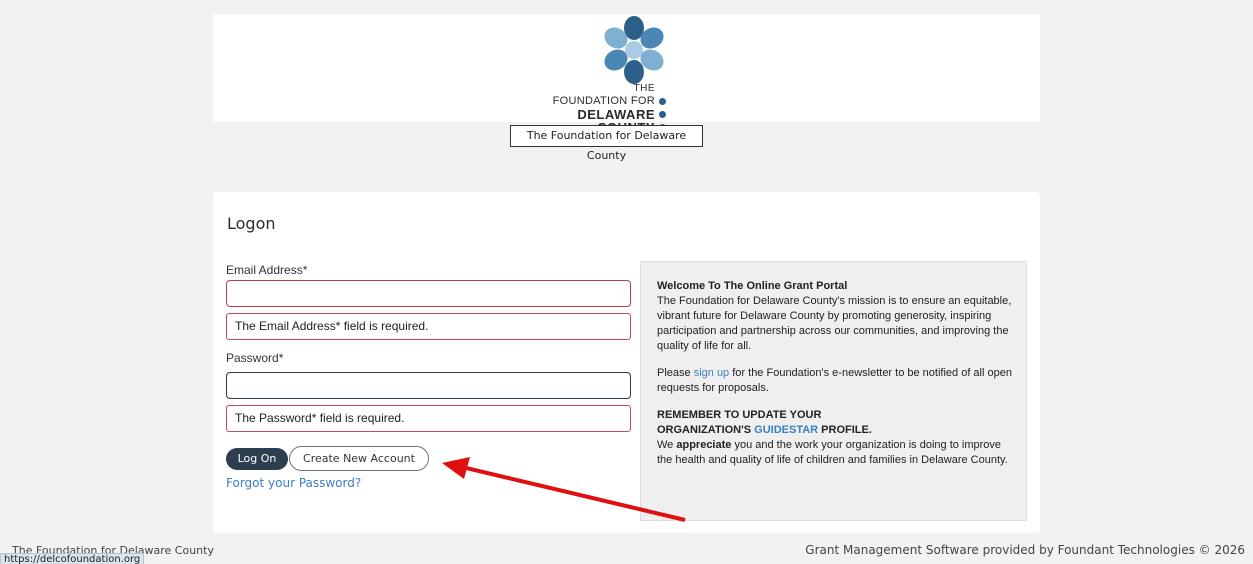  What do you see at coordinates (255, 358) in the screenshot?
I see `password-label: Password*` at bounding box center [255, 358].